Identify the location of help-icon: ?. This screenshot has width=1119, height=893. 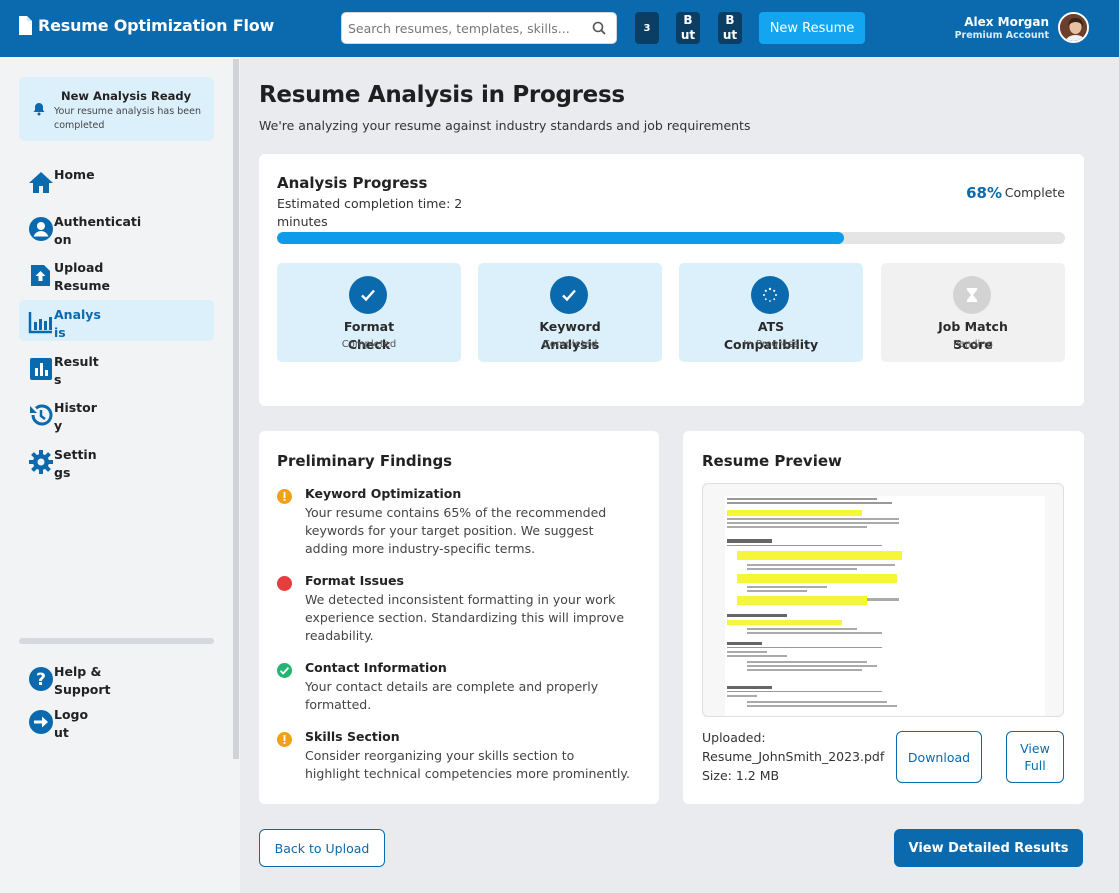
(41, 679).